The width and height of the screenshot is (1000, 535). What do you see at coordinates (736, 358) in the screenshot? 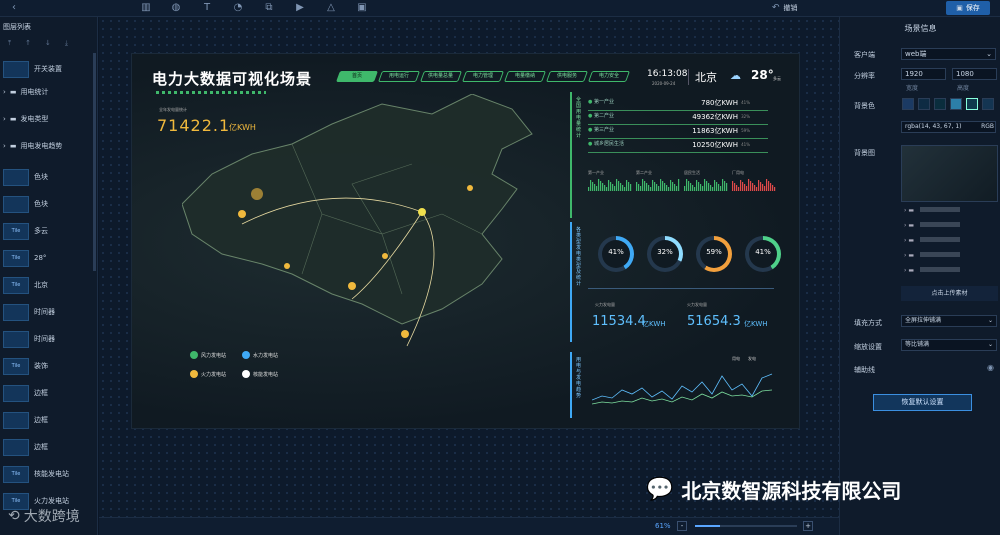
I see `trend-legend-usage: 用电` at bounding box center [736, 358].